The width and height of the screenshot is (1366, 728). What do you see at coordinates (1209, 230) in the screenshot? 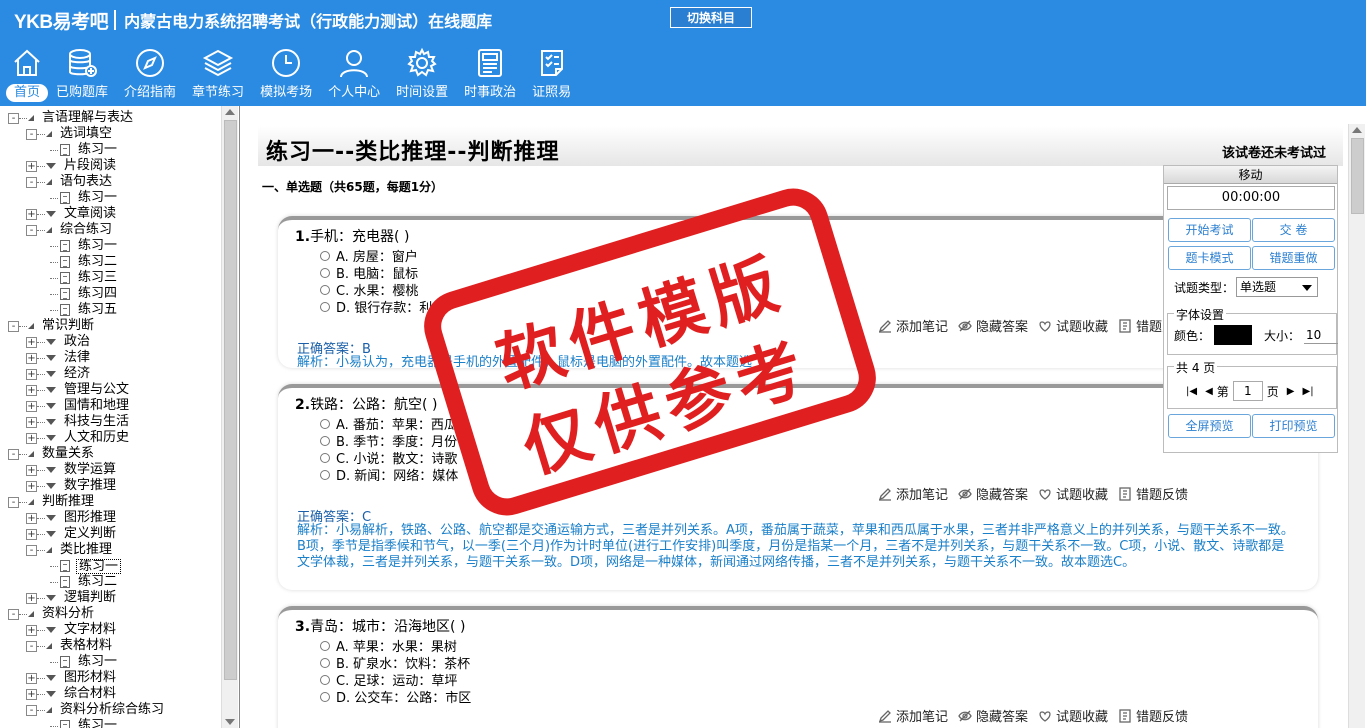
I see `start-exam-button: 开始考试` at bounding box center [1209, 230].